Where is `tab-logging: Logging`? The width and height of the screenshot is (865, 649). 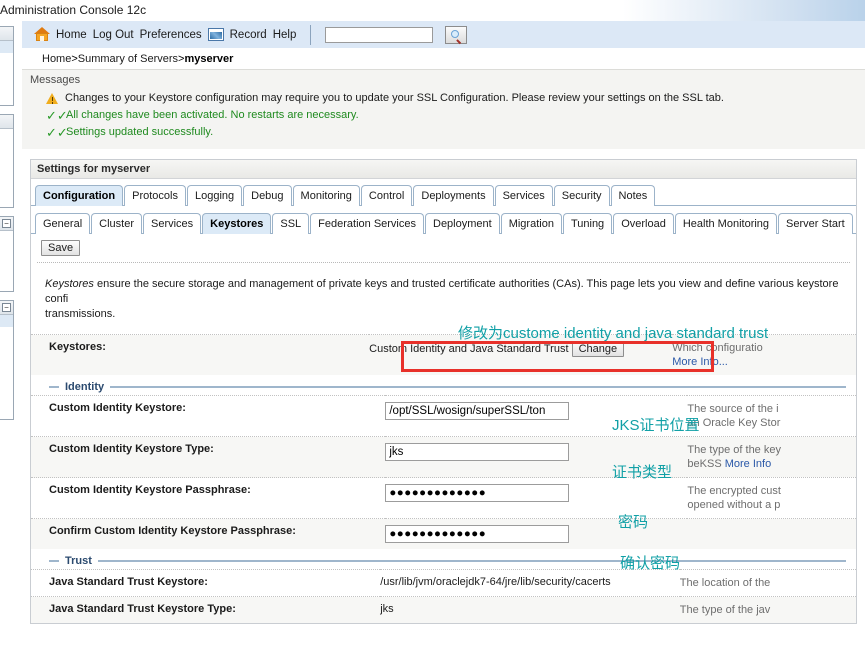
tab-logging: Logging is located at coordinates (214, 195).